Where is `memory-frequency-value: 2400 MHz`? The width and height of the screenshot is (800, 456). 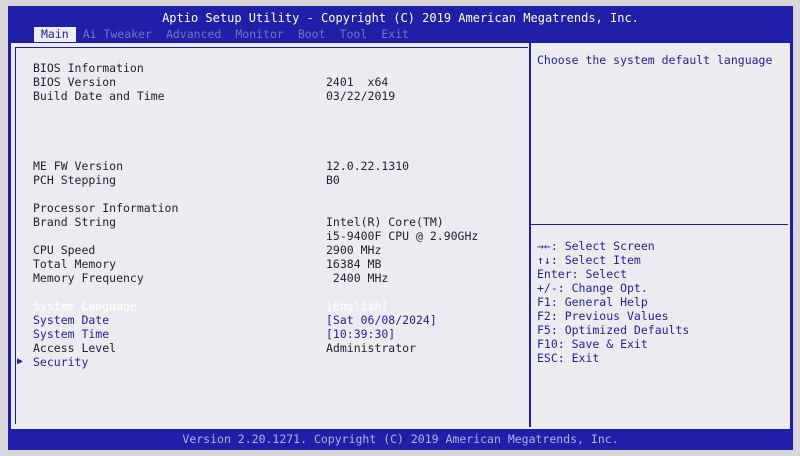
memory-frequency-value: 2400 MHz is located at coordinates (357, 278).